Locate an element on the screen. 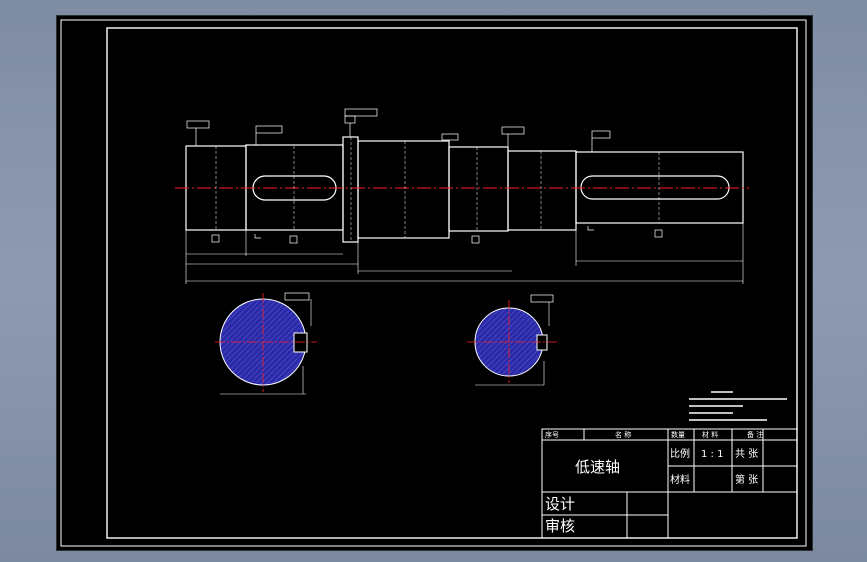 The height and width of the screenshot is (562, 867). scale-value: 1 is located at coordinates (712, 454).